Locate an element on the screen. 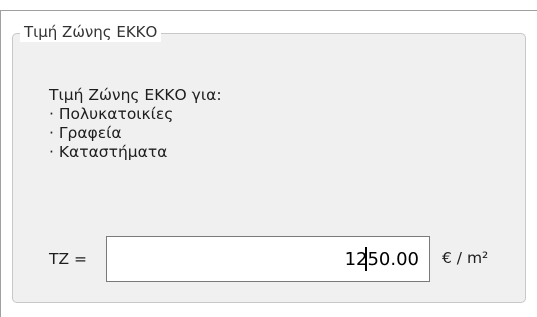 Image resolution: width=537 pixels, height=317 pixels. tz-value-input is located at coordinates (268, 259).